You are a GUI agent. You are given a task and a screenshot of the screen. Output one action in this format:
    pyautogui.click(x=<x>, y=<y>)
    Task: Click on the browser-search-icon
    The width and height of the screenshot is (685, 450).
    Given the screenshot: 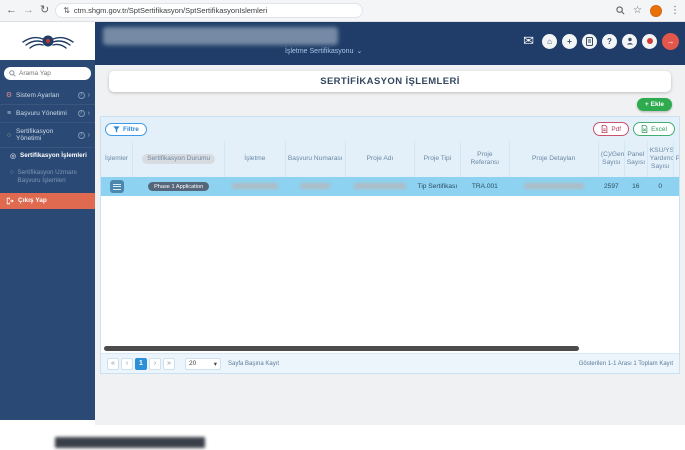 What is the action you would take?
    pyautogui.click(x=620, y=10)
    